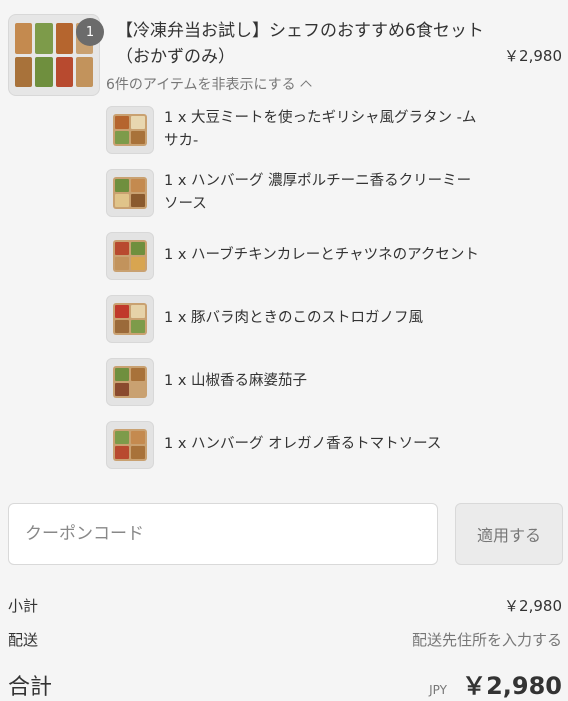 Image resolution: width=568 pixels, height=701 pixels. Describe the element at coordinates (533, 606) in the screenshot. I see `subtotal-value: ￥2,980` at that location.